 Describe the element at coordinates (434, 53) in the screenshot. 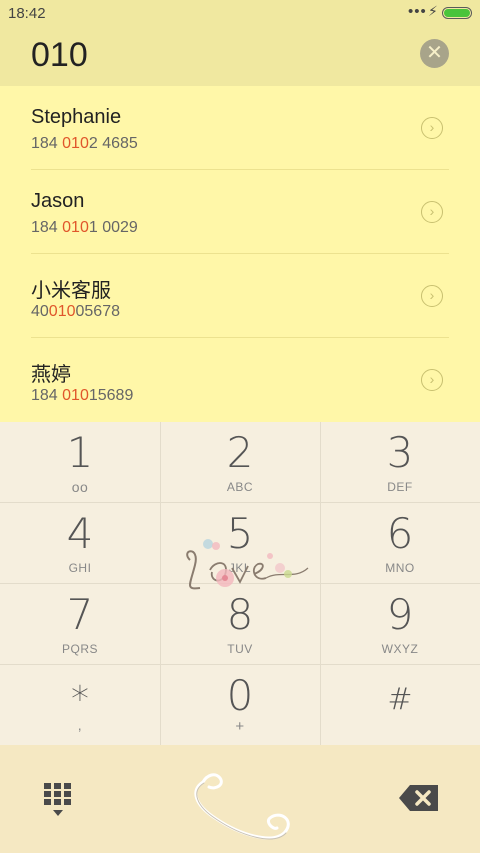

I see `clear-circle-icon: ✕` at that location.